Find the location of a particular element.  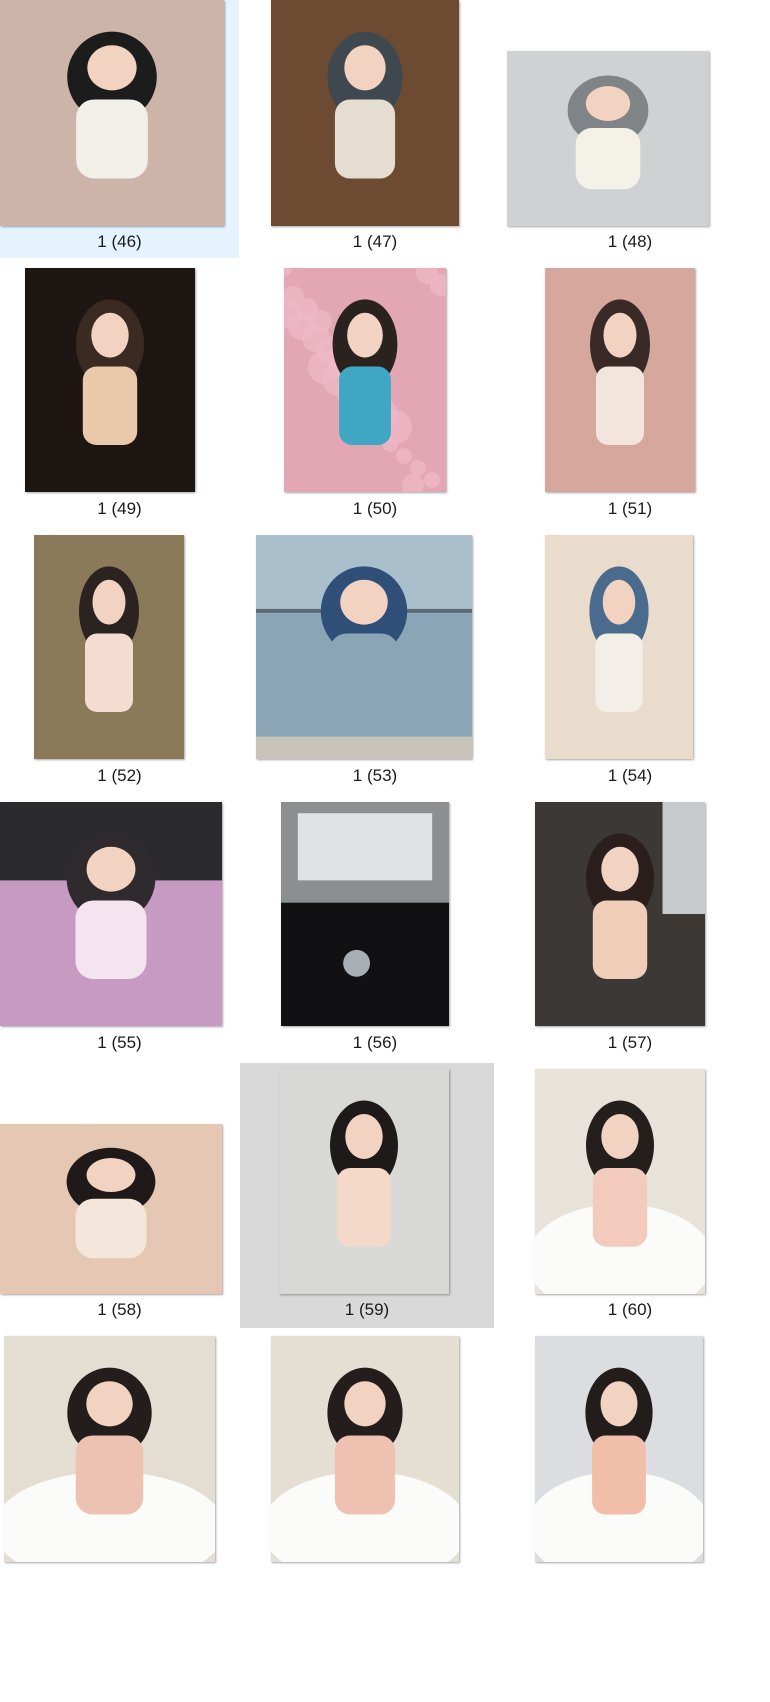

file-name-label: 1 (59) is located at coordinates (367, 1309).